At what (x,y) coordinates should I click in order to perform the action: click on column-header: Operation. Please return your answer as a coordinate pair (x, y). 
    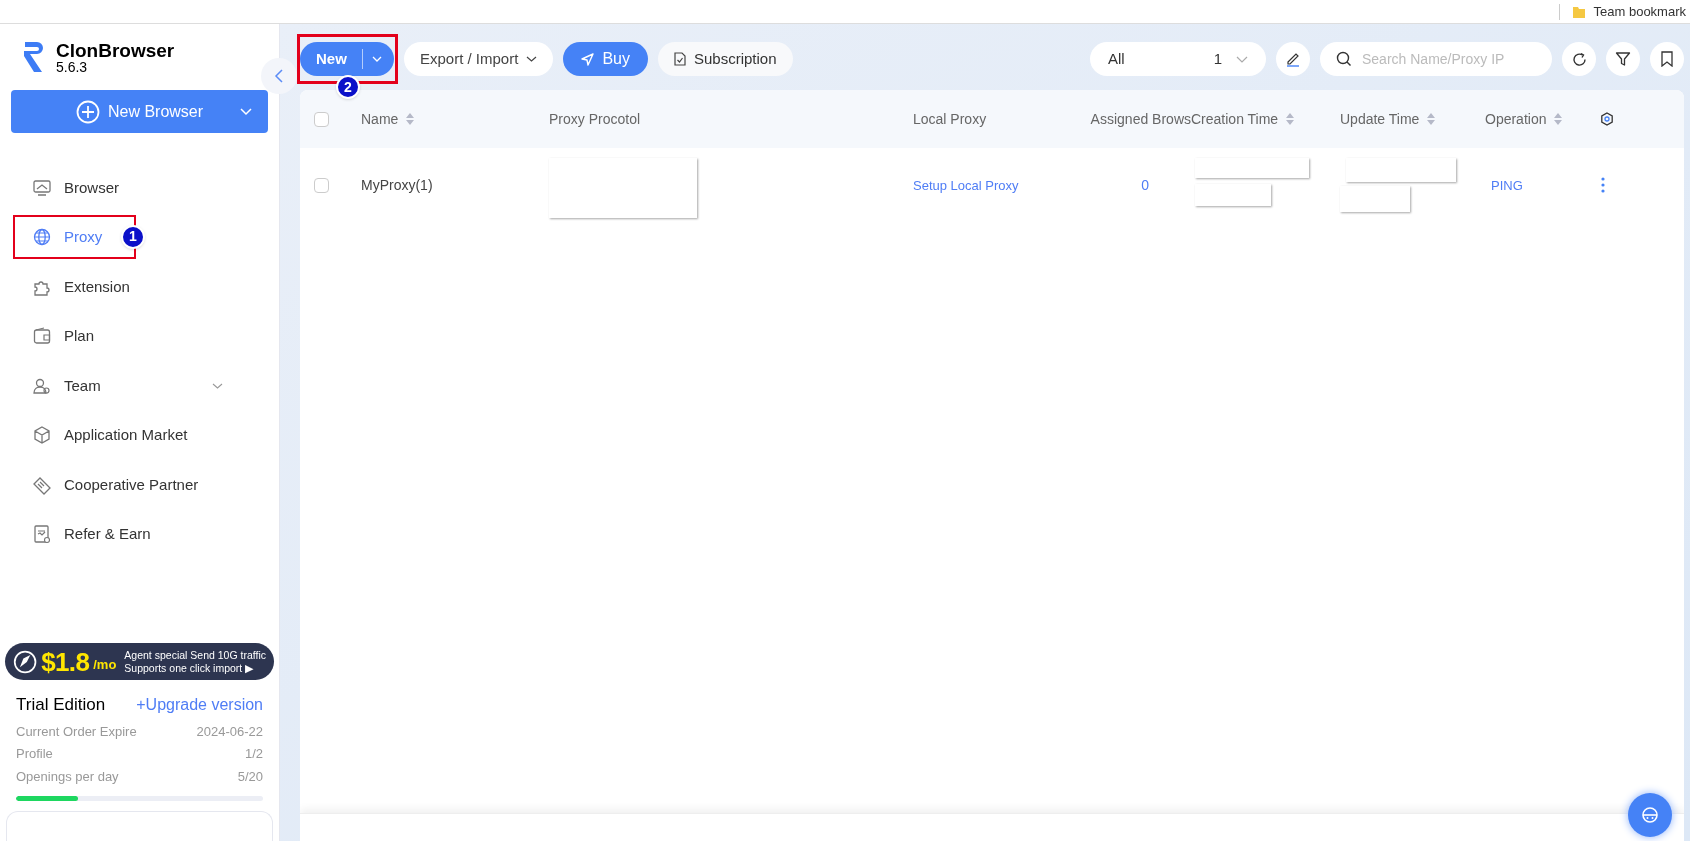
    Looking at the image, I should click on (1516, 119).